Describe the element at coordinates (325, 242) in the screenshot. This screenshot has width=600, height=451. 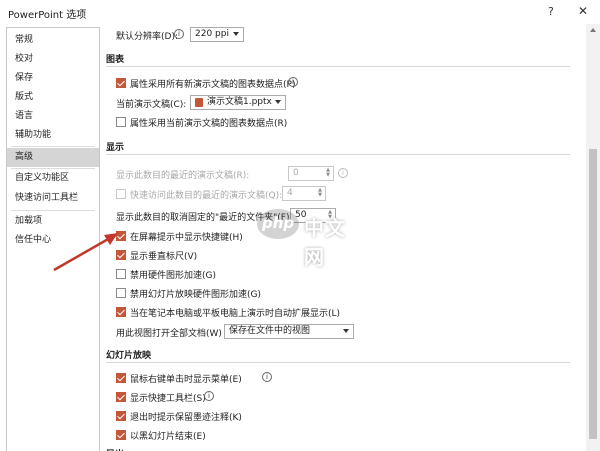
I see `watermark-text: 中文网` at that location.